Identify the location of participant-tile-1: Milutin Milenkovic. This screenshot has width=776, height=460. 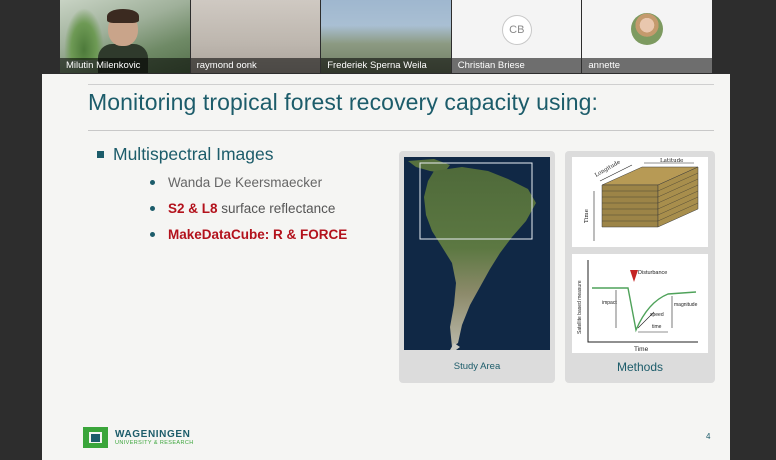
(125, 36).